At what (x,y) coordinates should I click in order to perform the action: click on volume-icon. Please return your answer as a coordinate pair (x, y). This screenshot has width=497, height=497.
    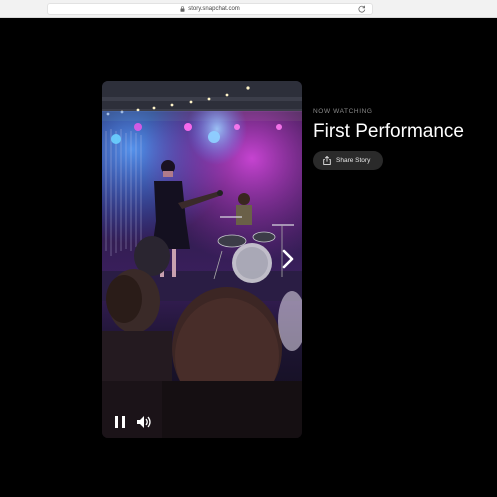
    Looking at the image, I should click on (144, 422).